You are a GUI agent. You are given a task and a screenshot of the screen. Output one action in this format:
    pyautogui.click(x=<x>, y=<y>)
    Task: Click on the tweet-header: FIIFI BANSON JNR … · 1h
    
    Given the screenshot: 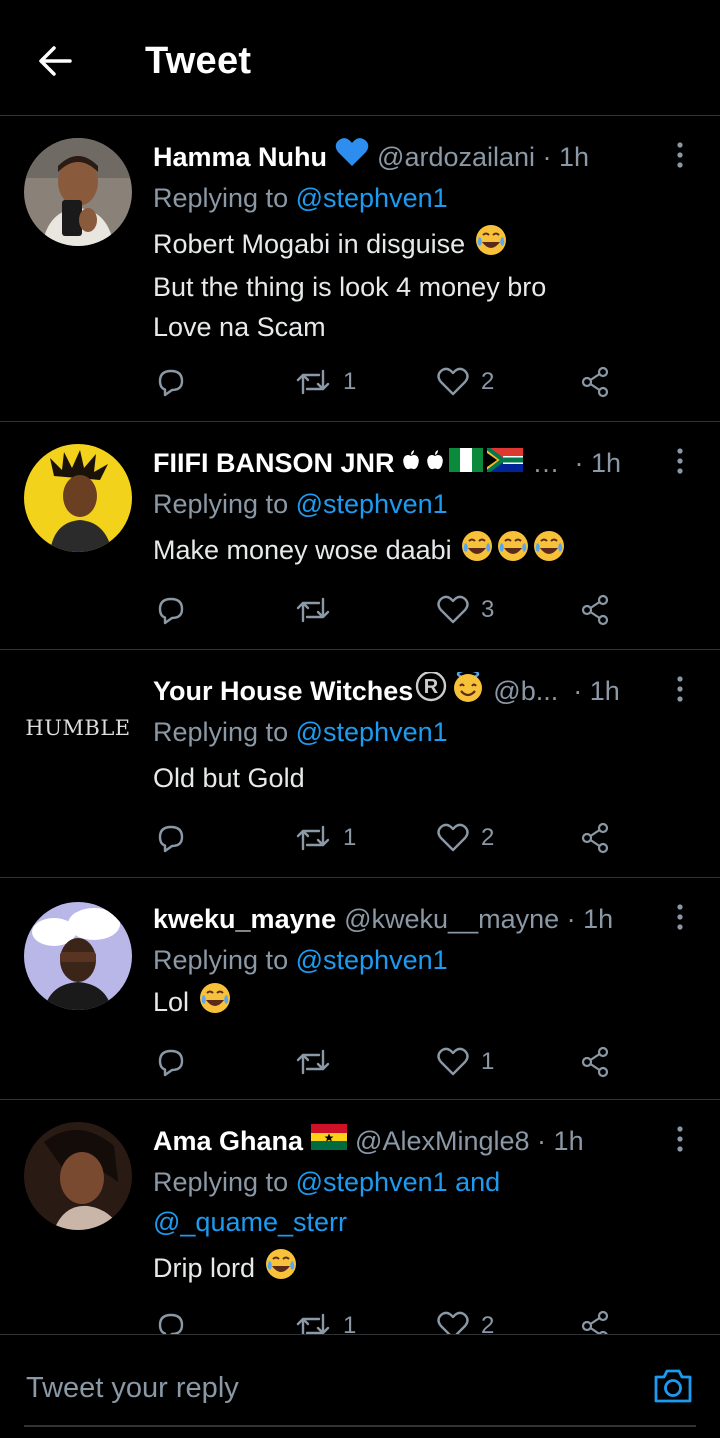 What is the action you would take?
    pyautogui.click(x=406, y=463)
    